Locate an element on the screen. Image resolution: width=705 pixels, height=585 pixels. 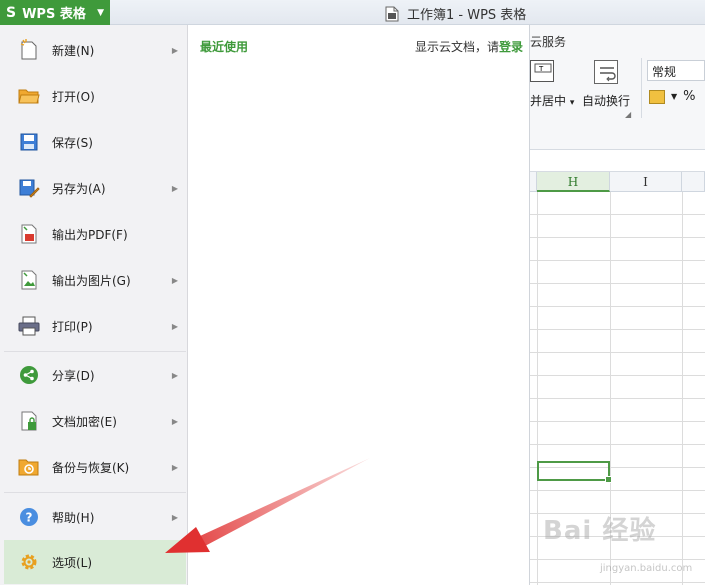
percent-button: % is located at coordinates (689, 96).